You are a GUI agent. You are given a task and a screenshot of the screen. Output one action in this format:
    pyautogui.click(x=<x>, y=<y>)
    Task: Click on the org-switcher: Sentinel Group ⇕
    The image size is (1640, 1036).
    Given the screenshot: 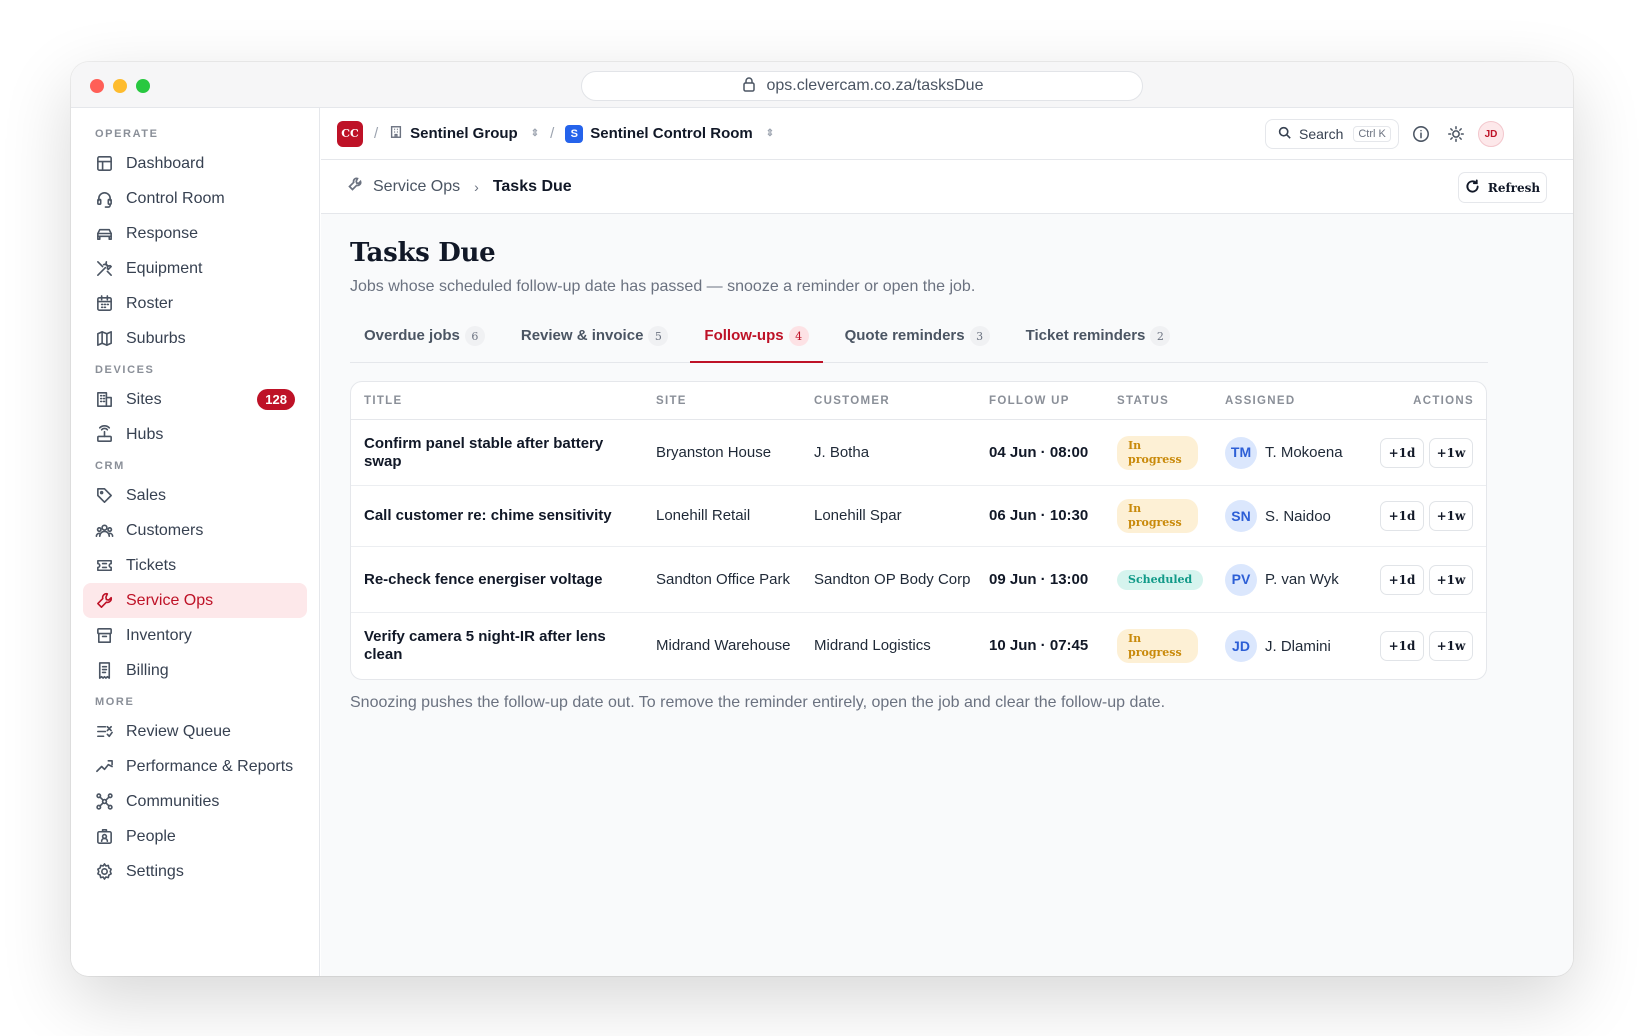 What is the action you would take?
    pyautogui.click(x=464, y=134)
    